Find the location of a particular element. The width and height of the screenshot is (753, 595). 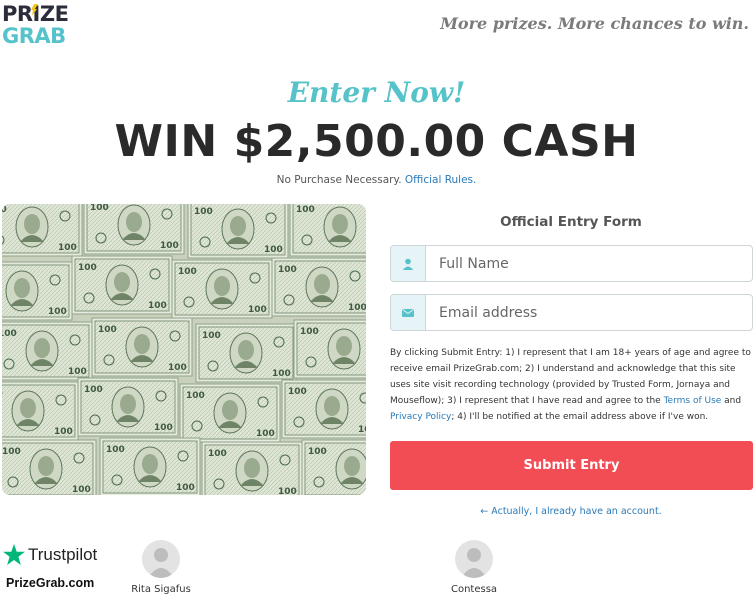

submit-entry-button: Submit Entry is located at coordinates (571, 465).